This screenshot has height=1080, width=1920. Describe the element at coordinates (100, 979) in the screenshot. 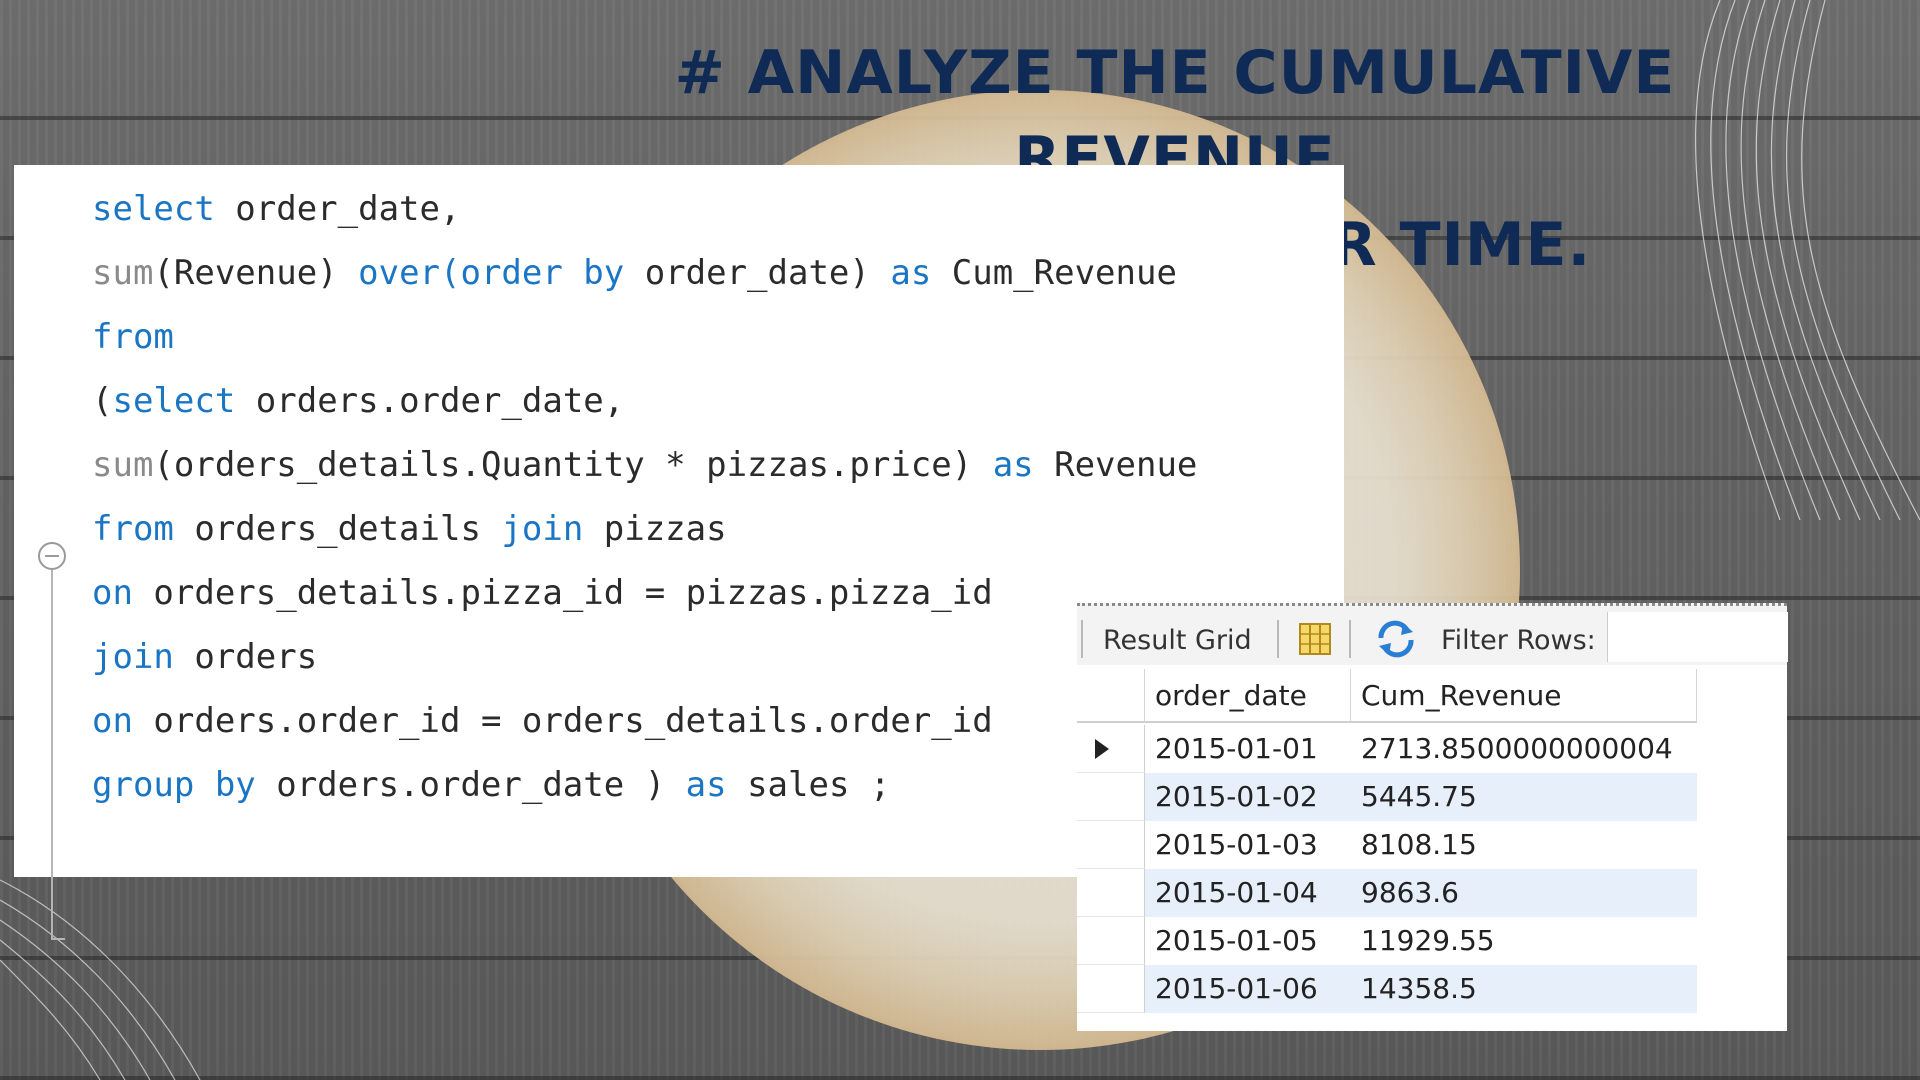

I see `decorative-lines-bottom-left` at that location.